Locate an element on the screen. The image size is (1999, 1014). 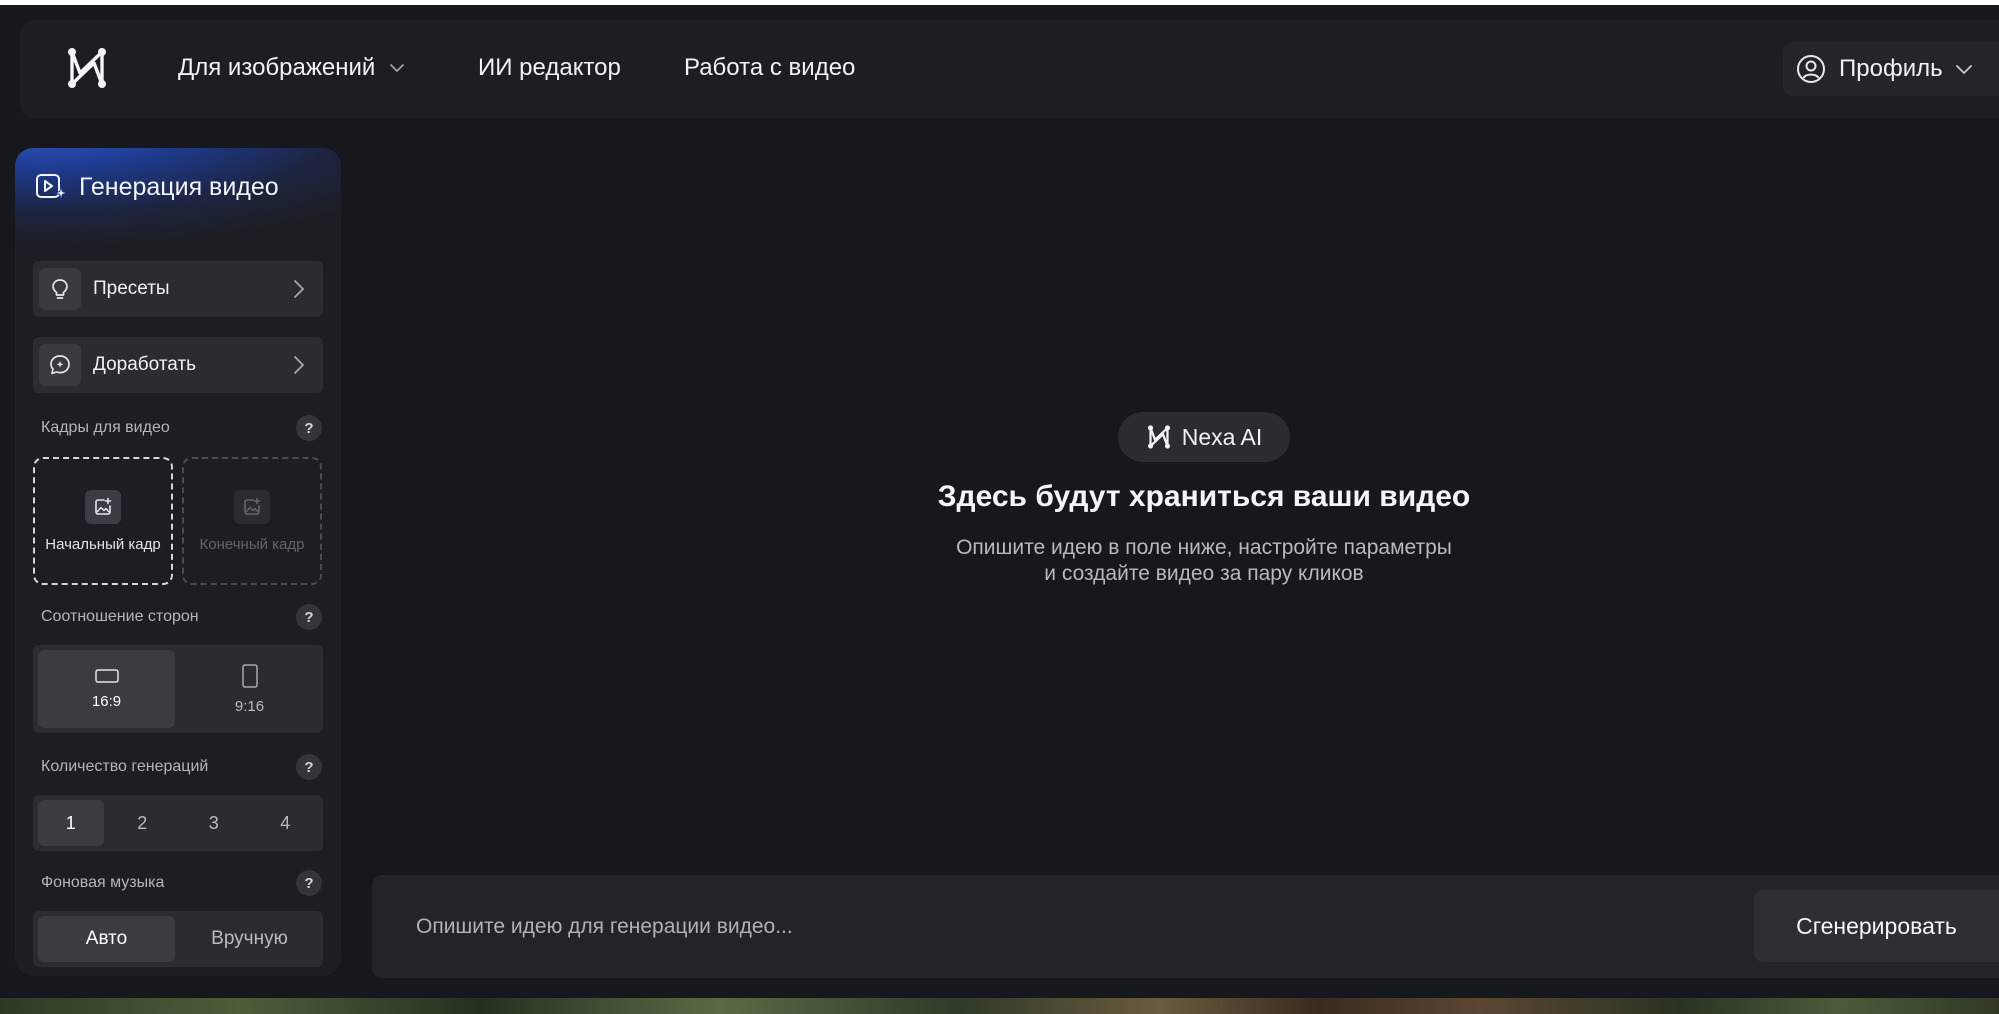
panel-header: Генерация видео is located at coordinates (178, 198).